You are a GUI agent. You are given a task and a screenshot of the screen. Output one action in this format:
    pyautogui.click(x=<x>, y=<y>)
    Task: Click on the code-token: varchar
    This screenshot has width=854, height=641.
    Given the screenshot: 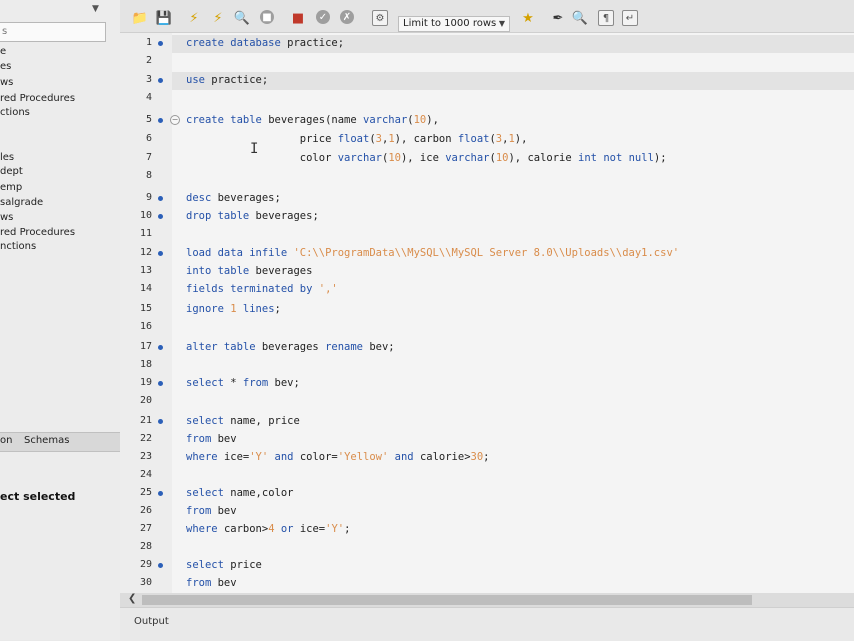 What is the action you would take?
    pyautogui.click(x=359, y=158)
    